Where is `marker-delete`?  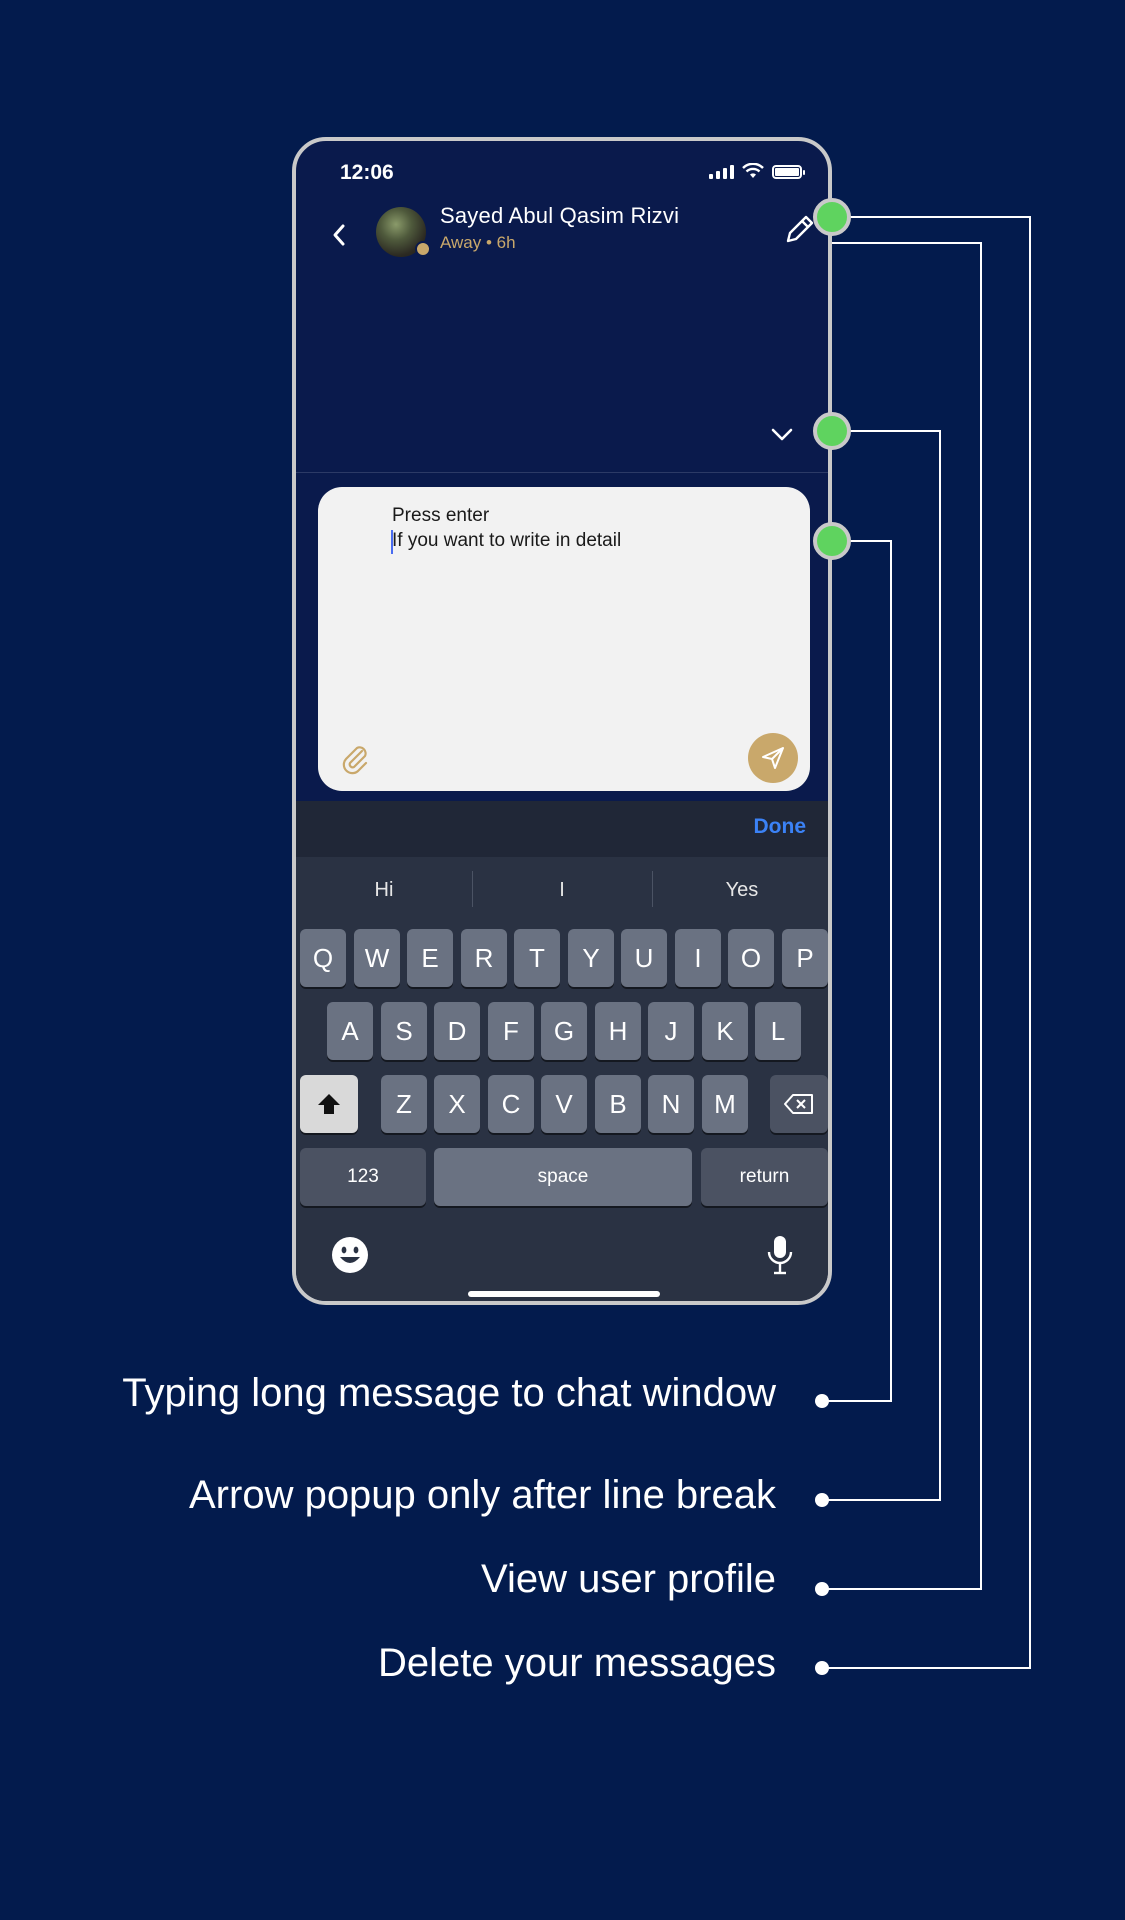 marker-delete is located at coordinates (832, 217).